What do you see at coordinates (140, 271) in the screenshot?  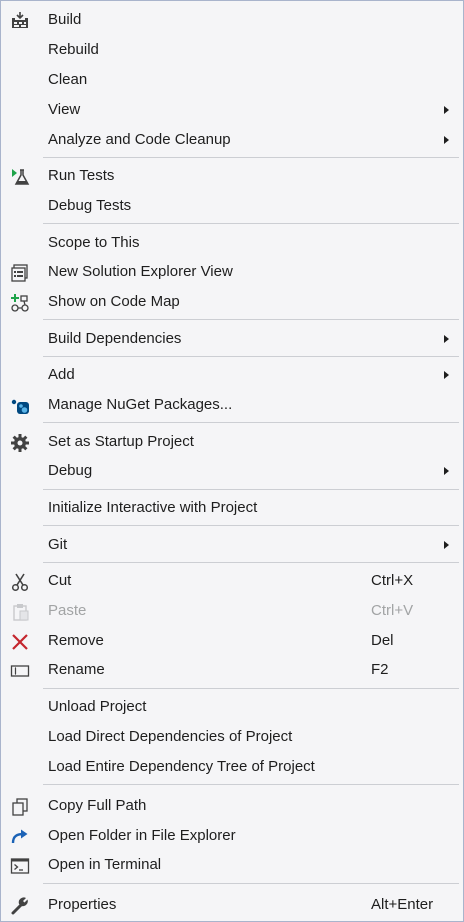 I see `menu-item-label: New Solution Explorer View` at bounding box center [140, 271].